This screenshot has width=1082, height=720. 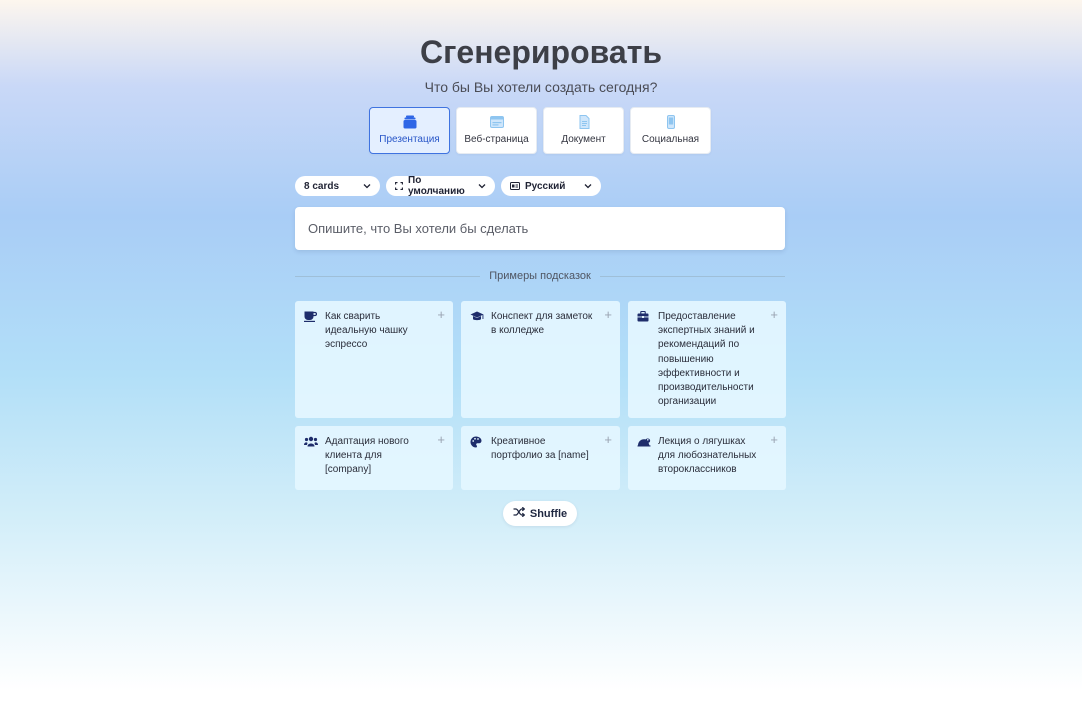 I want to click on example-text: Адаптация нового клиента для [company], so click(x=367, y=456).